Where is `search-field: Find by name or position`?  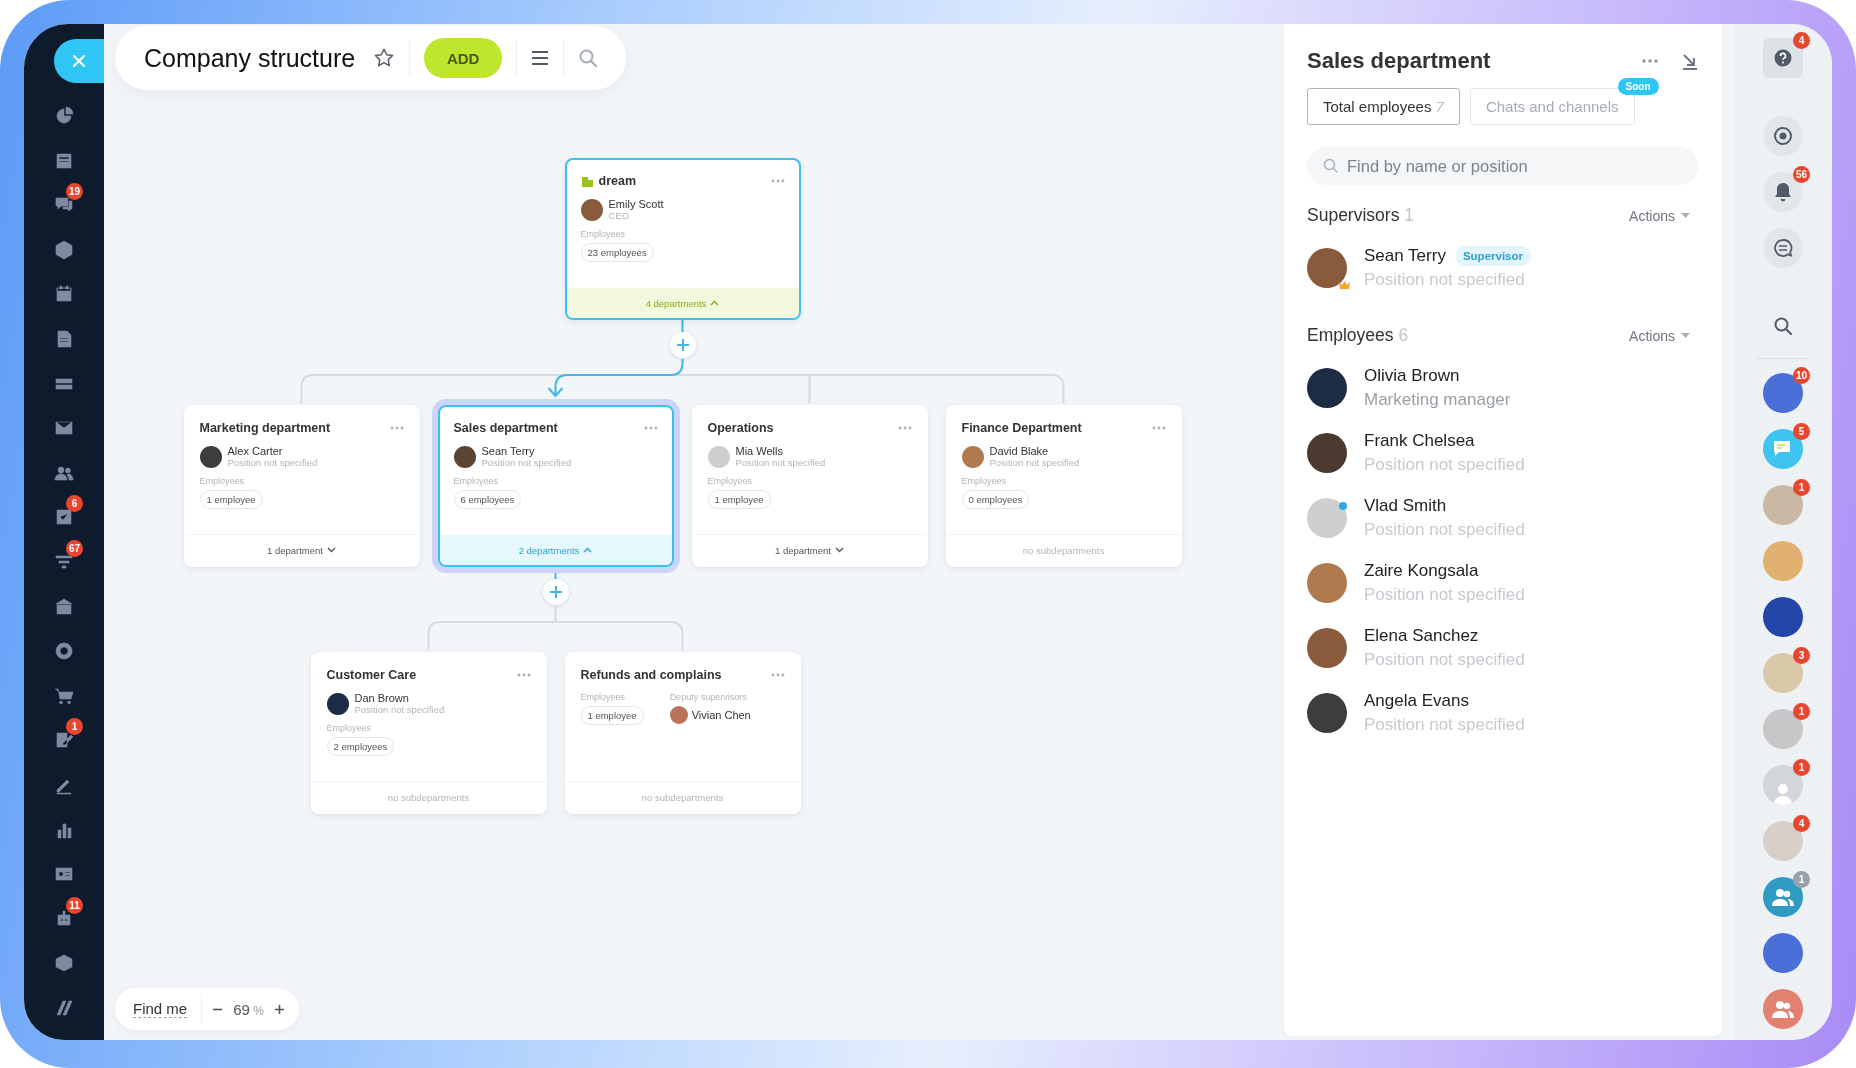
search-field: Find by name or position is located at coordinates (1502, 166).